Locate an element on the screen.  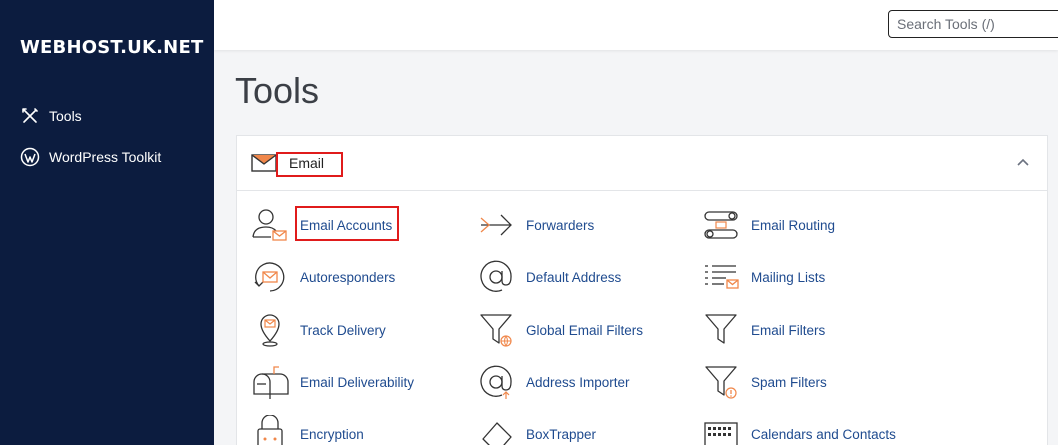
tool-boxtrapper: BoxTrapper is located at coordinates (536, 429).